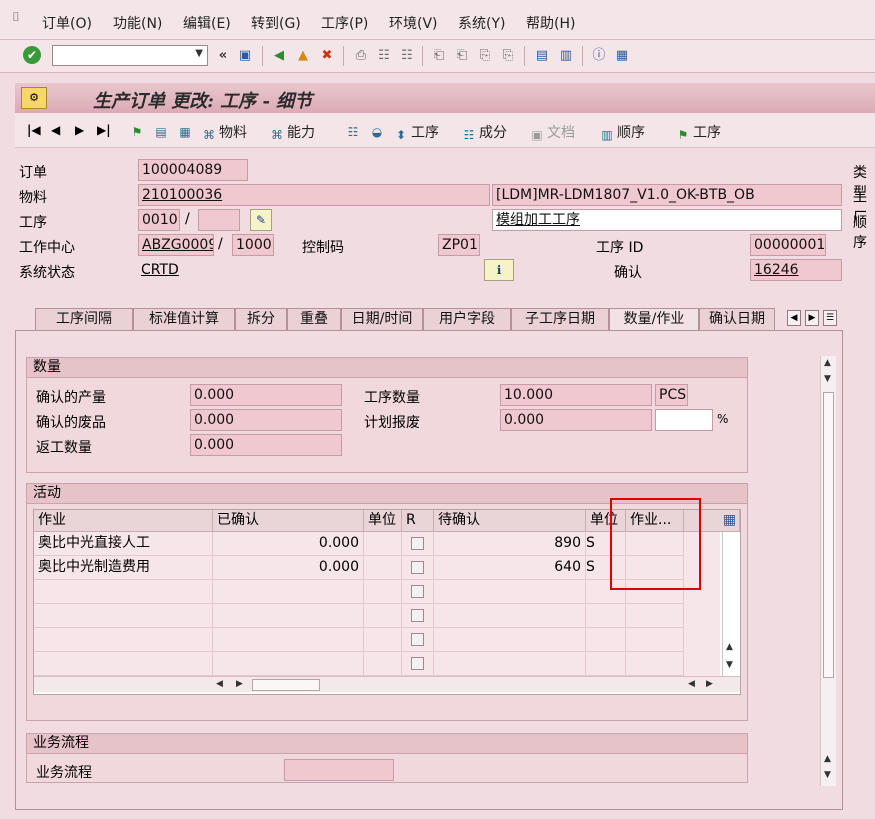  Describe the element at coordinates (684, 420) in the screenshot. I see `planned-scrap-percent-field` at that location.